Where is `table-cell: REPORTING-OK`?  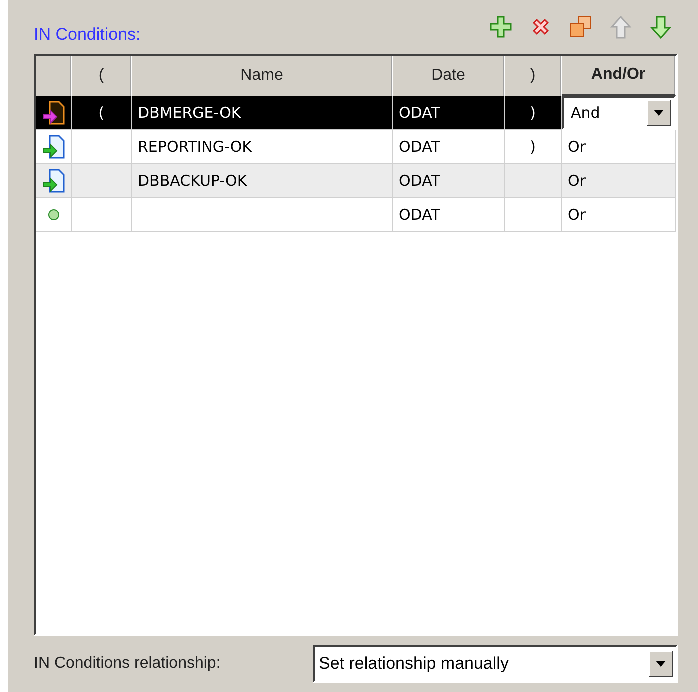
table-cell: REPORTING-OK is located at coordinates (262, 147).